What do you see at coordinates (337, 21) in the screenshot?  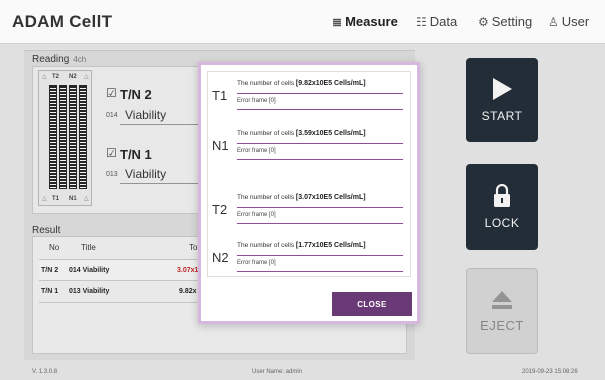 I see `measure-icon: ≣` at bounding box center [337, 21].